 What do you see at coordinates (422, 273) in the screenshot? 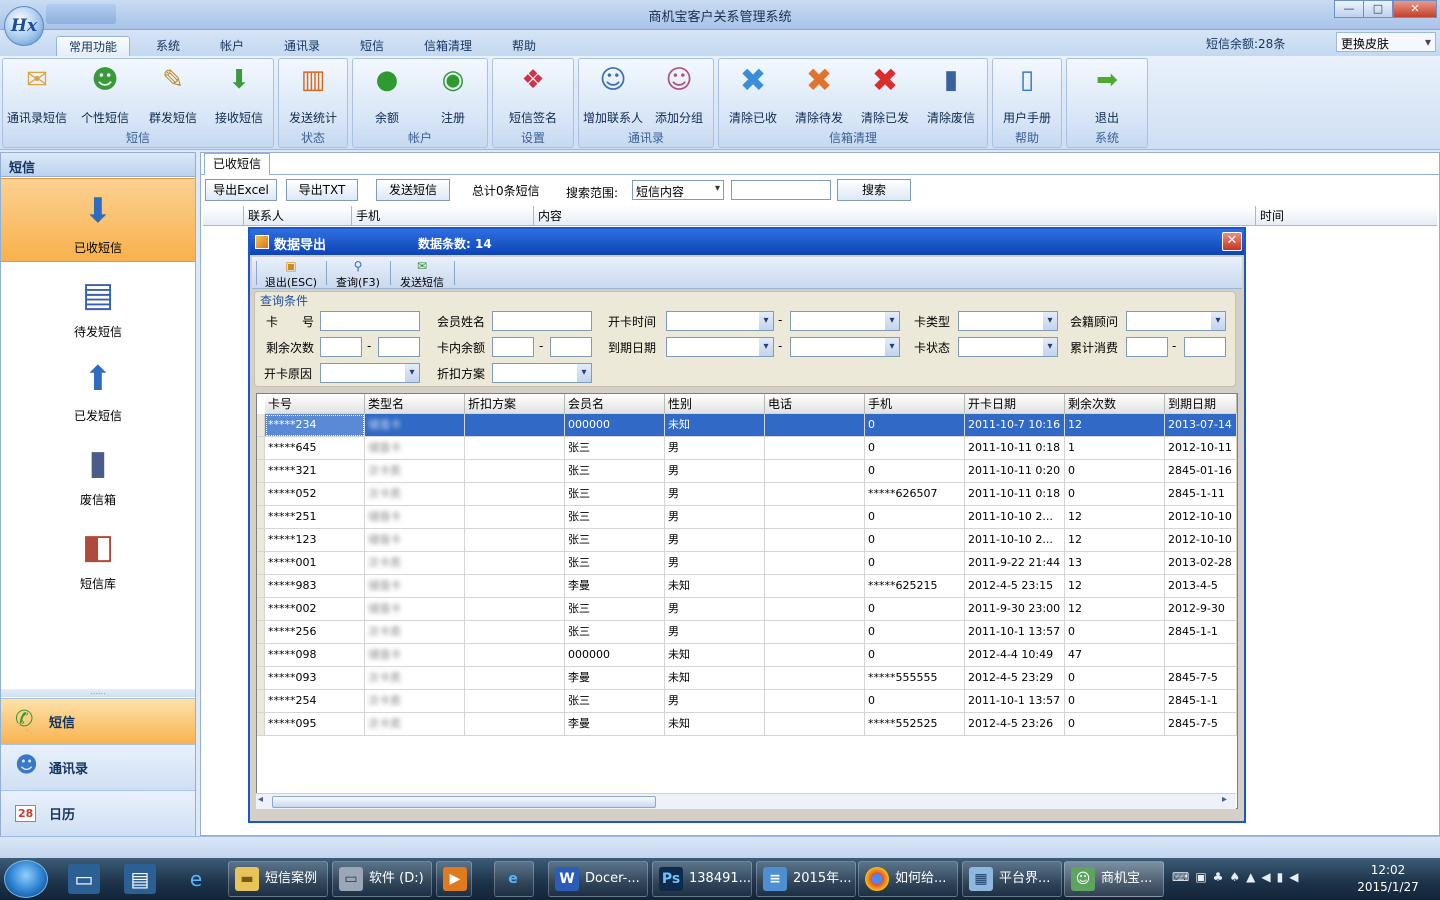
I see `dialog-send-sms-button: ✉ 发送短信` at bounding box center [422, 273].